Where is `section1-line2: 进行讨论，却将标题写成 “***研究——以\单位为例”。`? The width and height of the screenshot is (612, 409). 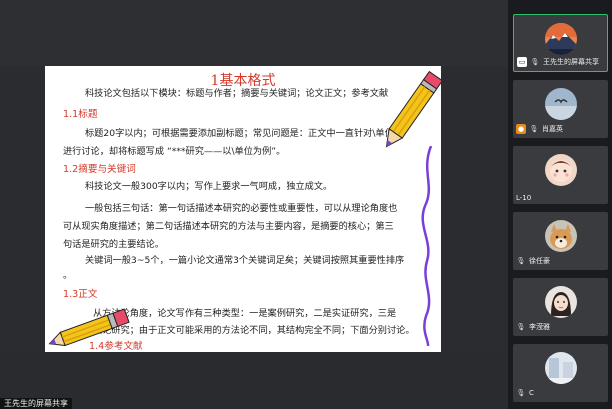 section1-line2: 进行讨论，却将标题写成 “***研究——以\单位为例”。 is located at coordinates (174, 151).